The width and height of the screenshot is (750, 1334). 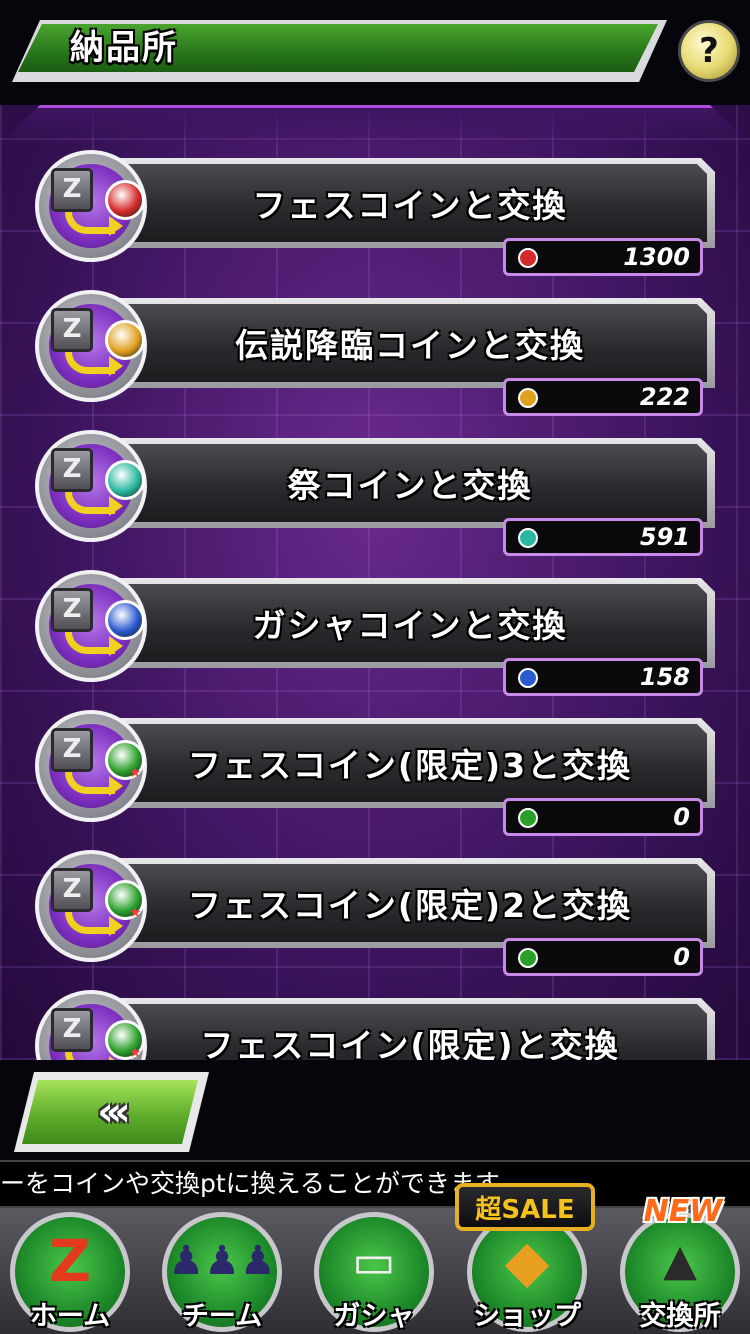 What do you see at coordinates (410, 485) in the screenshot?
I see `exchange-label: 祭コインと交換` at bounding box center [410, 485].